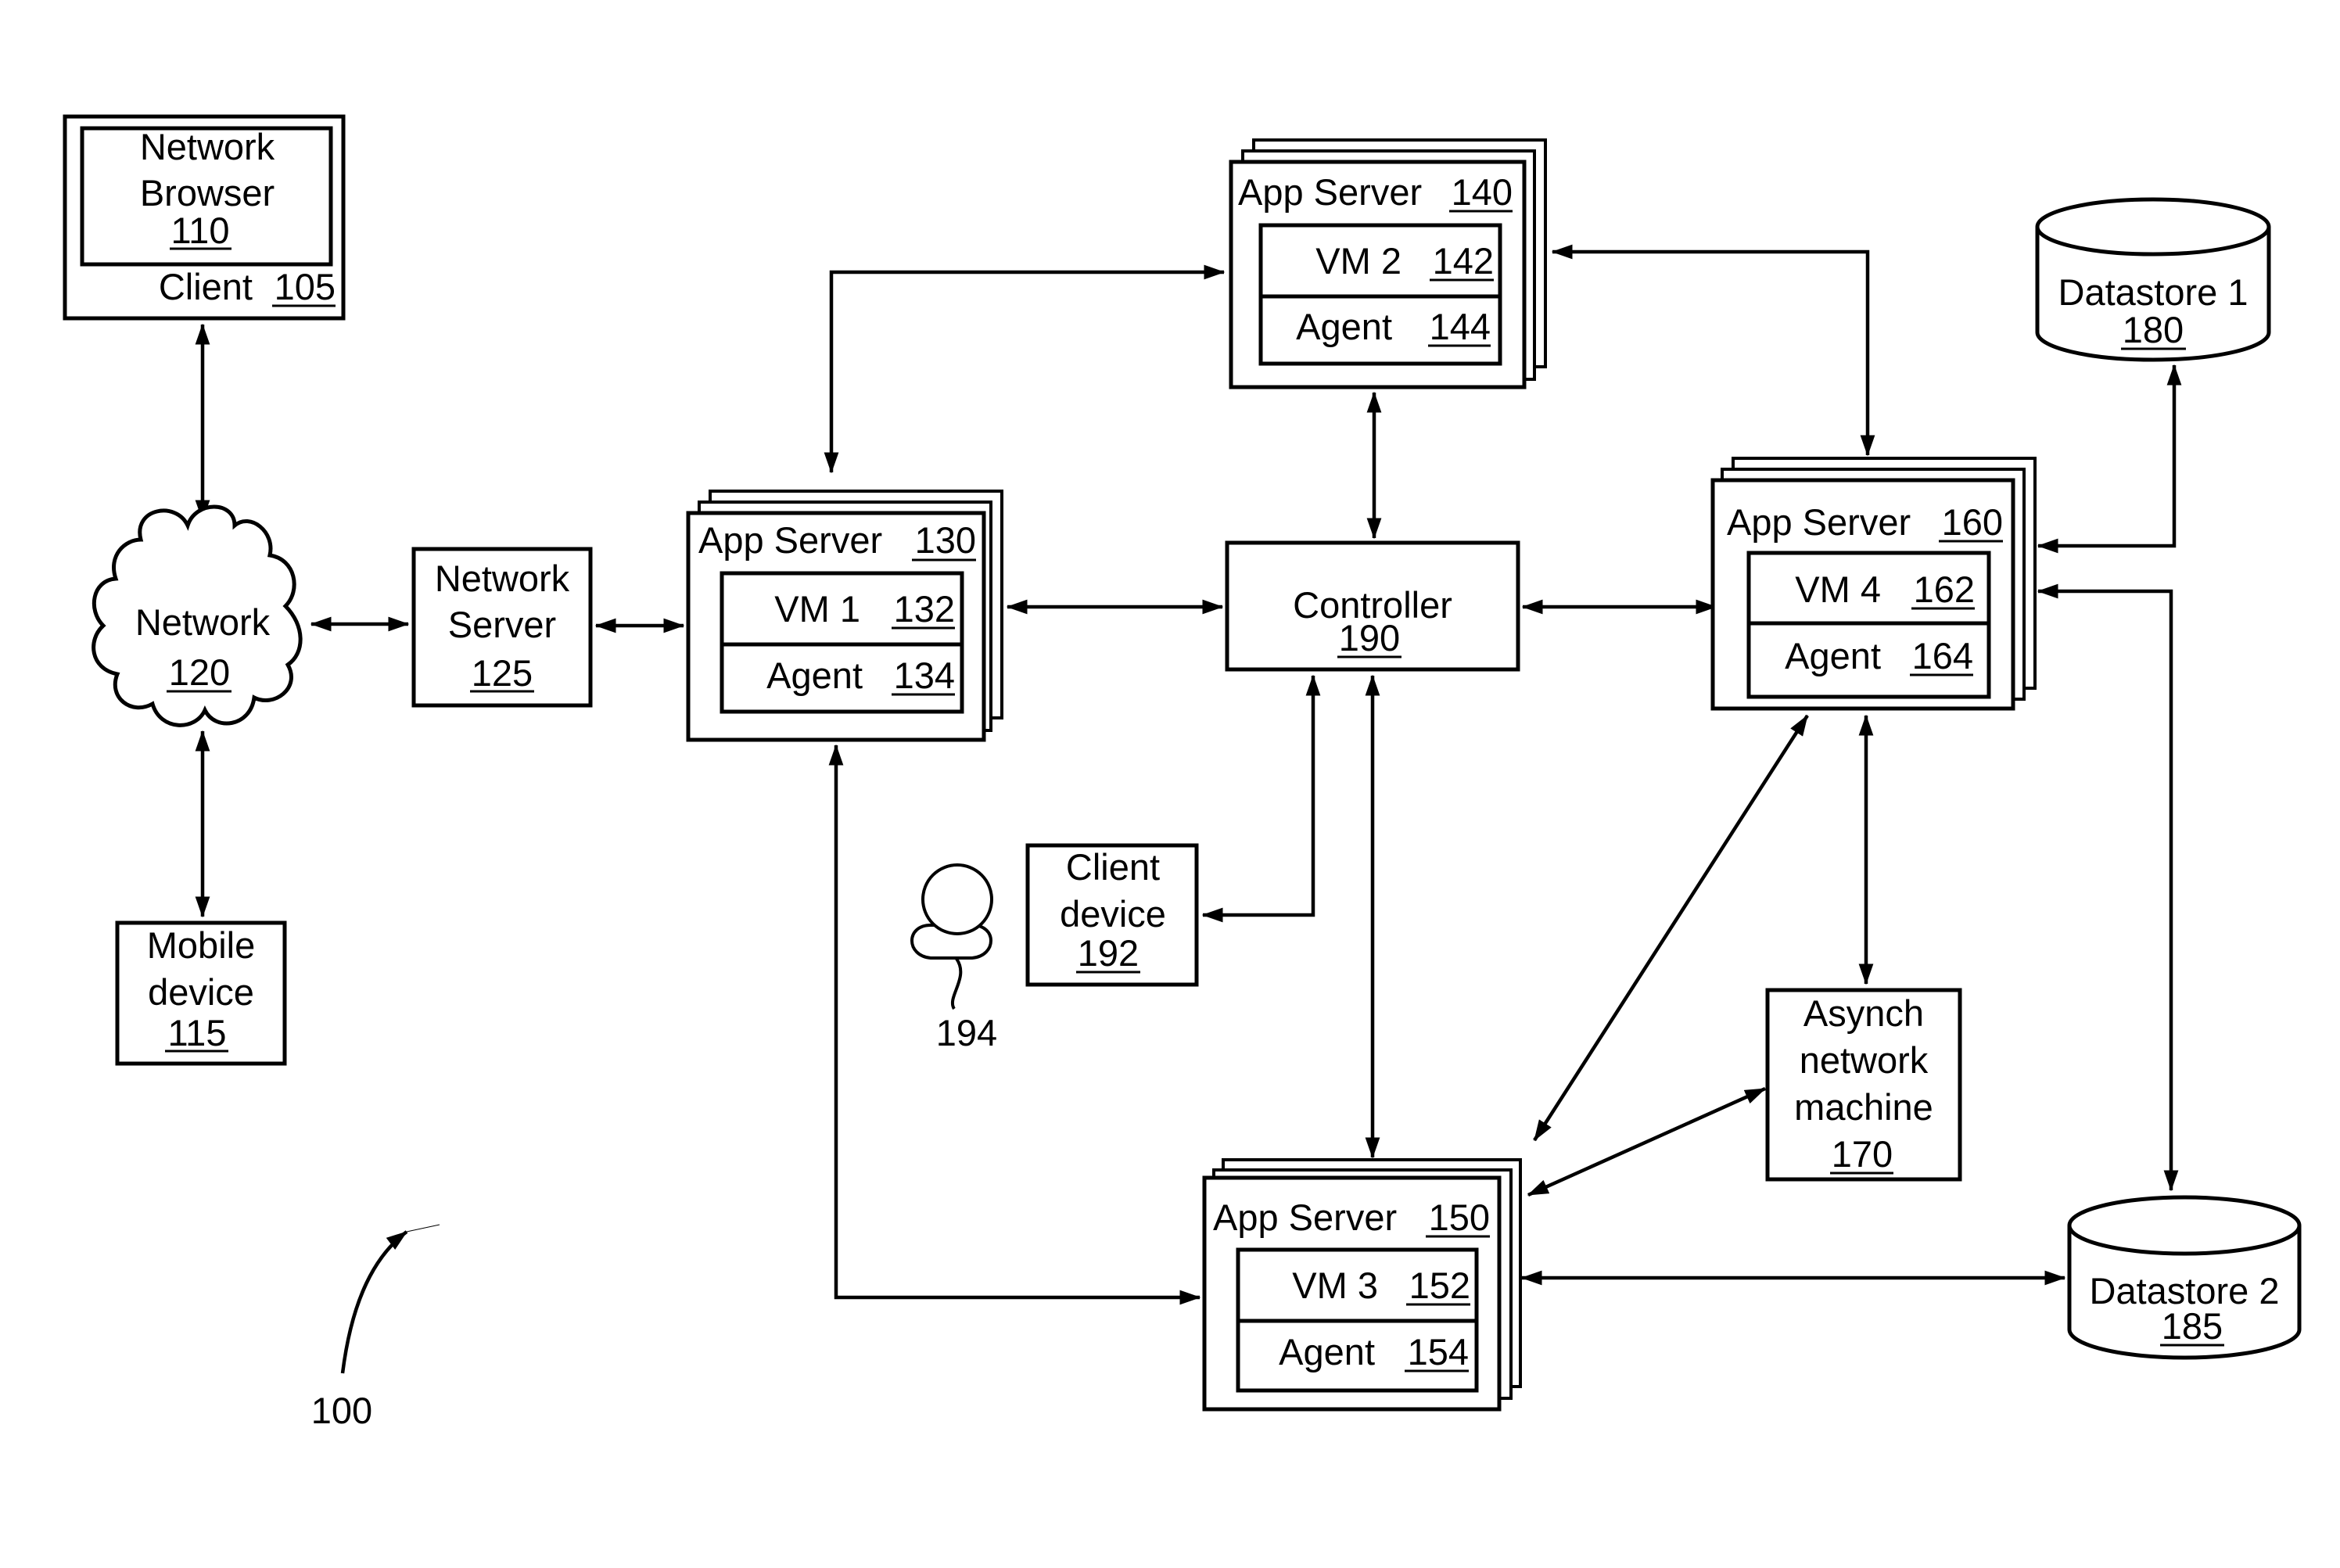  What do you see at coordinates (206, 286) in the screenshot?
I see `client-label: Client` at bounding box center [206, 286].